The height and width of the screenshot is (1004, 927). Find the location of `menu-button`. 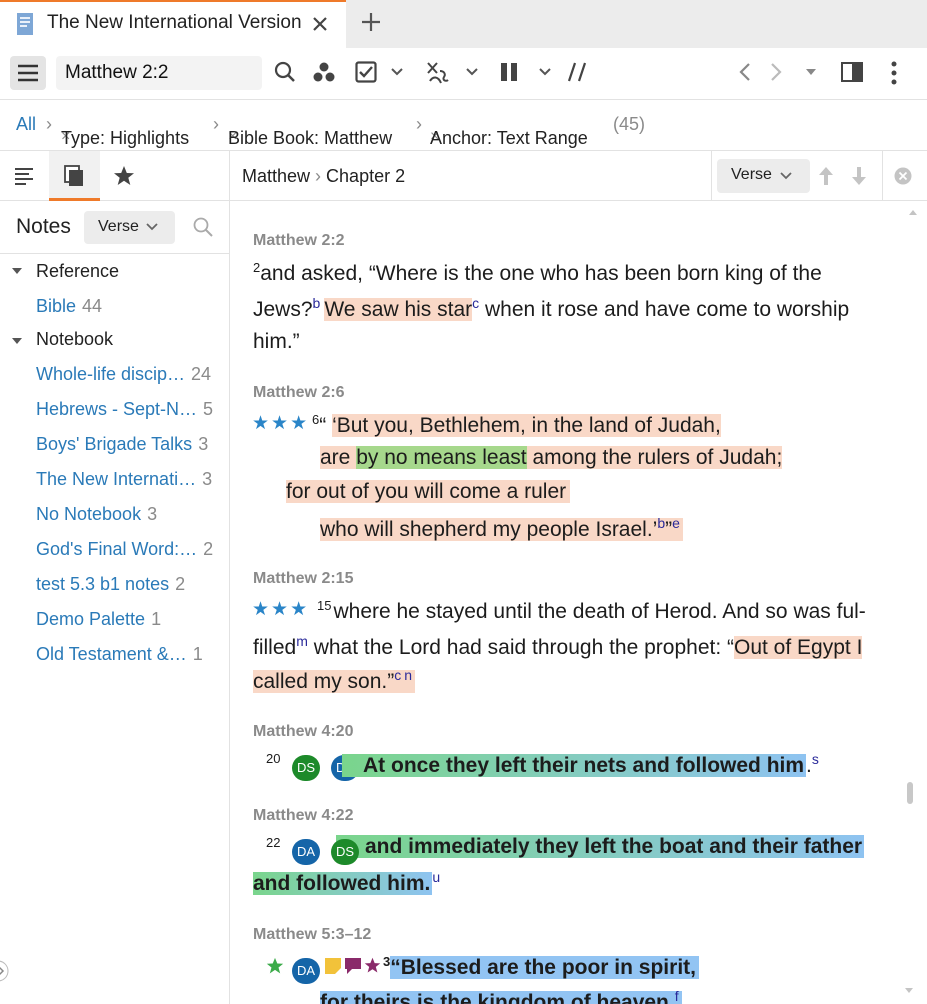

menu-button is located at coordinates (28, 73).